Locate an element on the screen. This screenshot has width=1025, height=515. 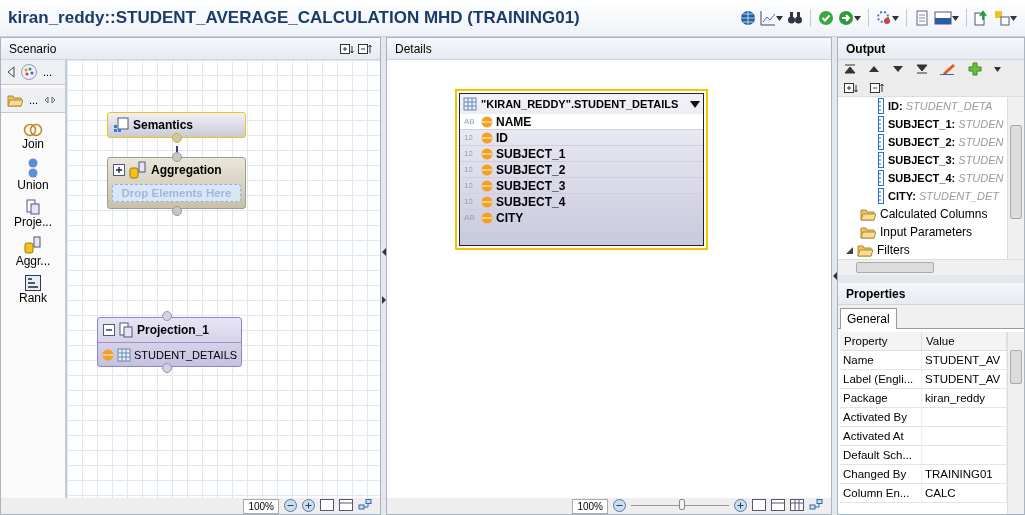
globe-icon is located at coordinates (748, 18).